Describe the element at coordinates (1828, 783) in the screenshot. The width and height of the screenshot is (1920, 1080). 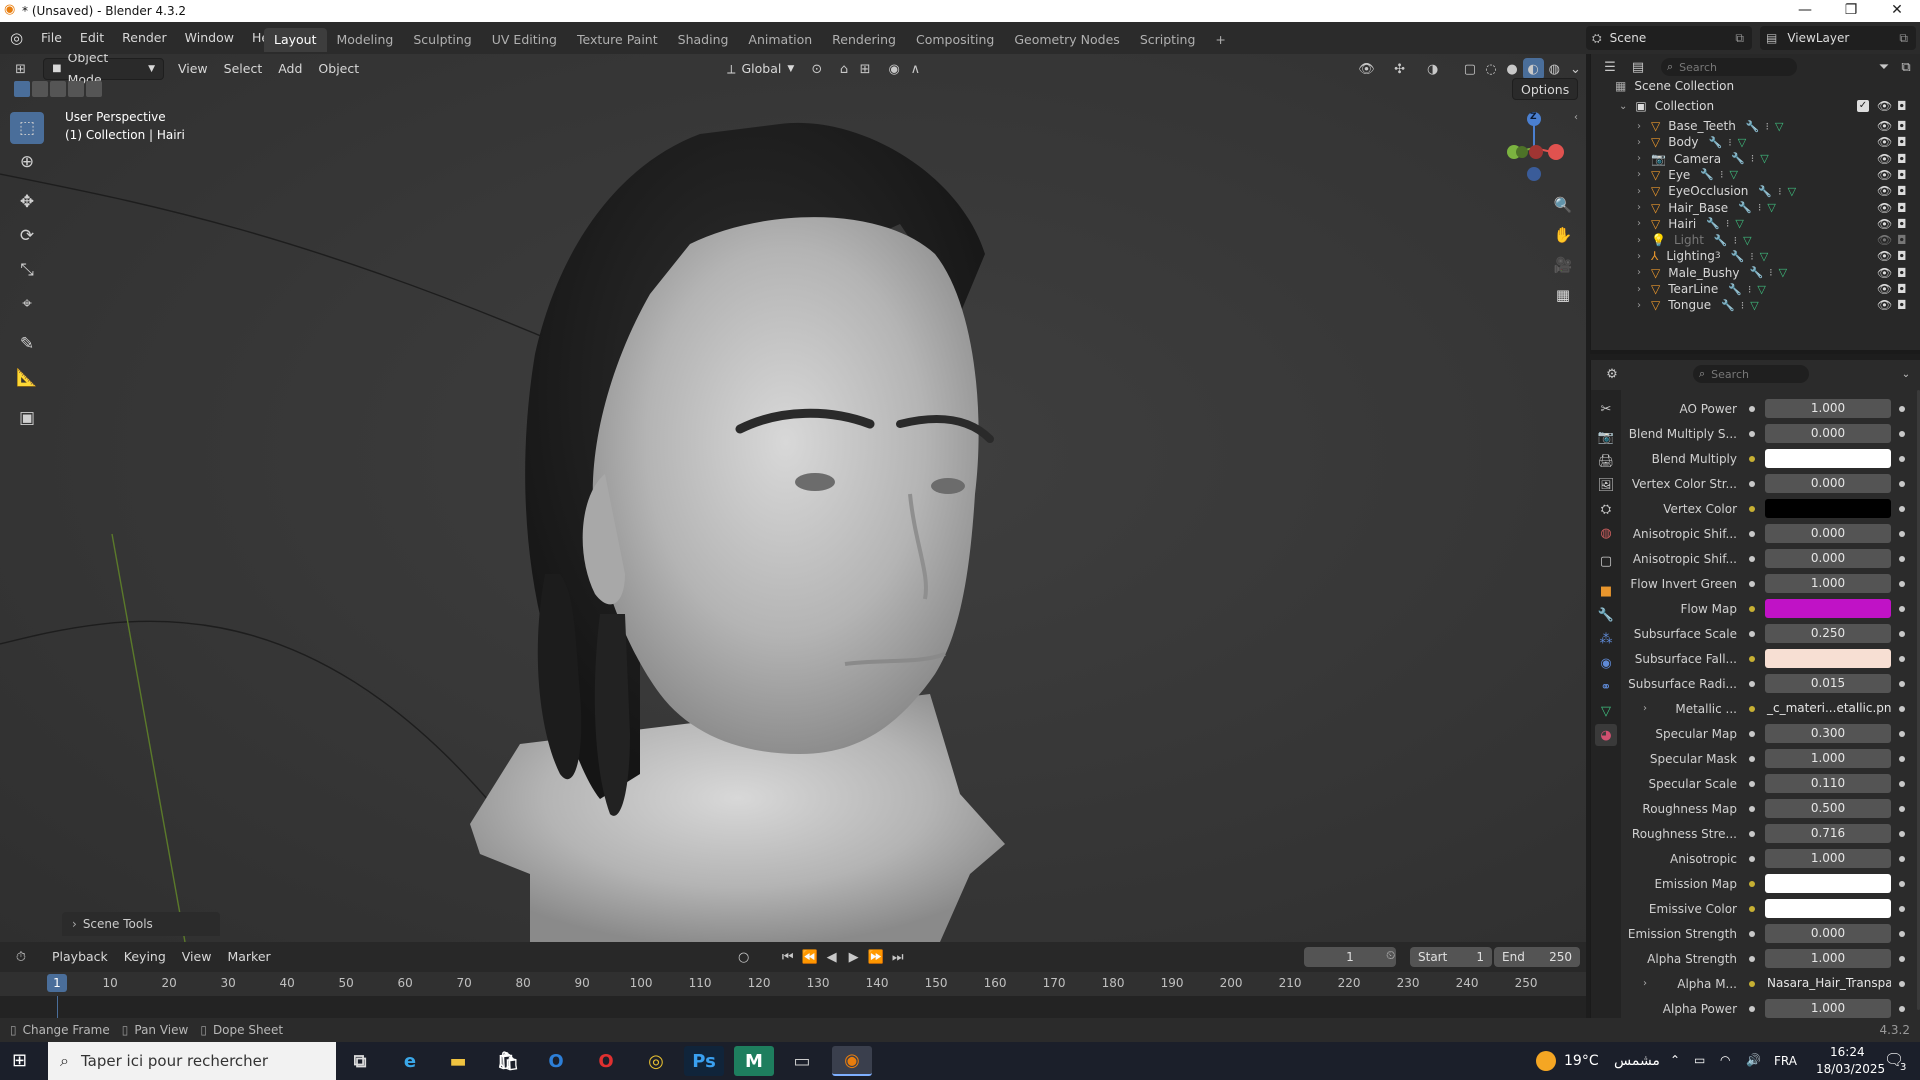
I see `value-field: 0.110` at that location.